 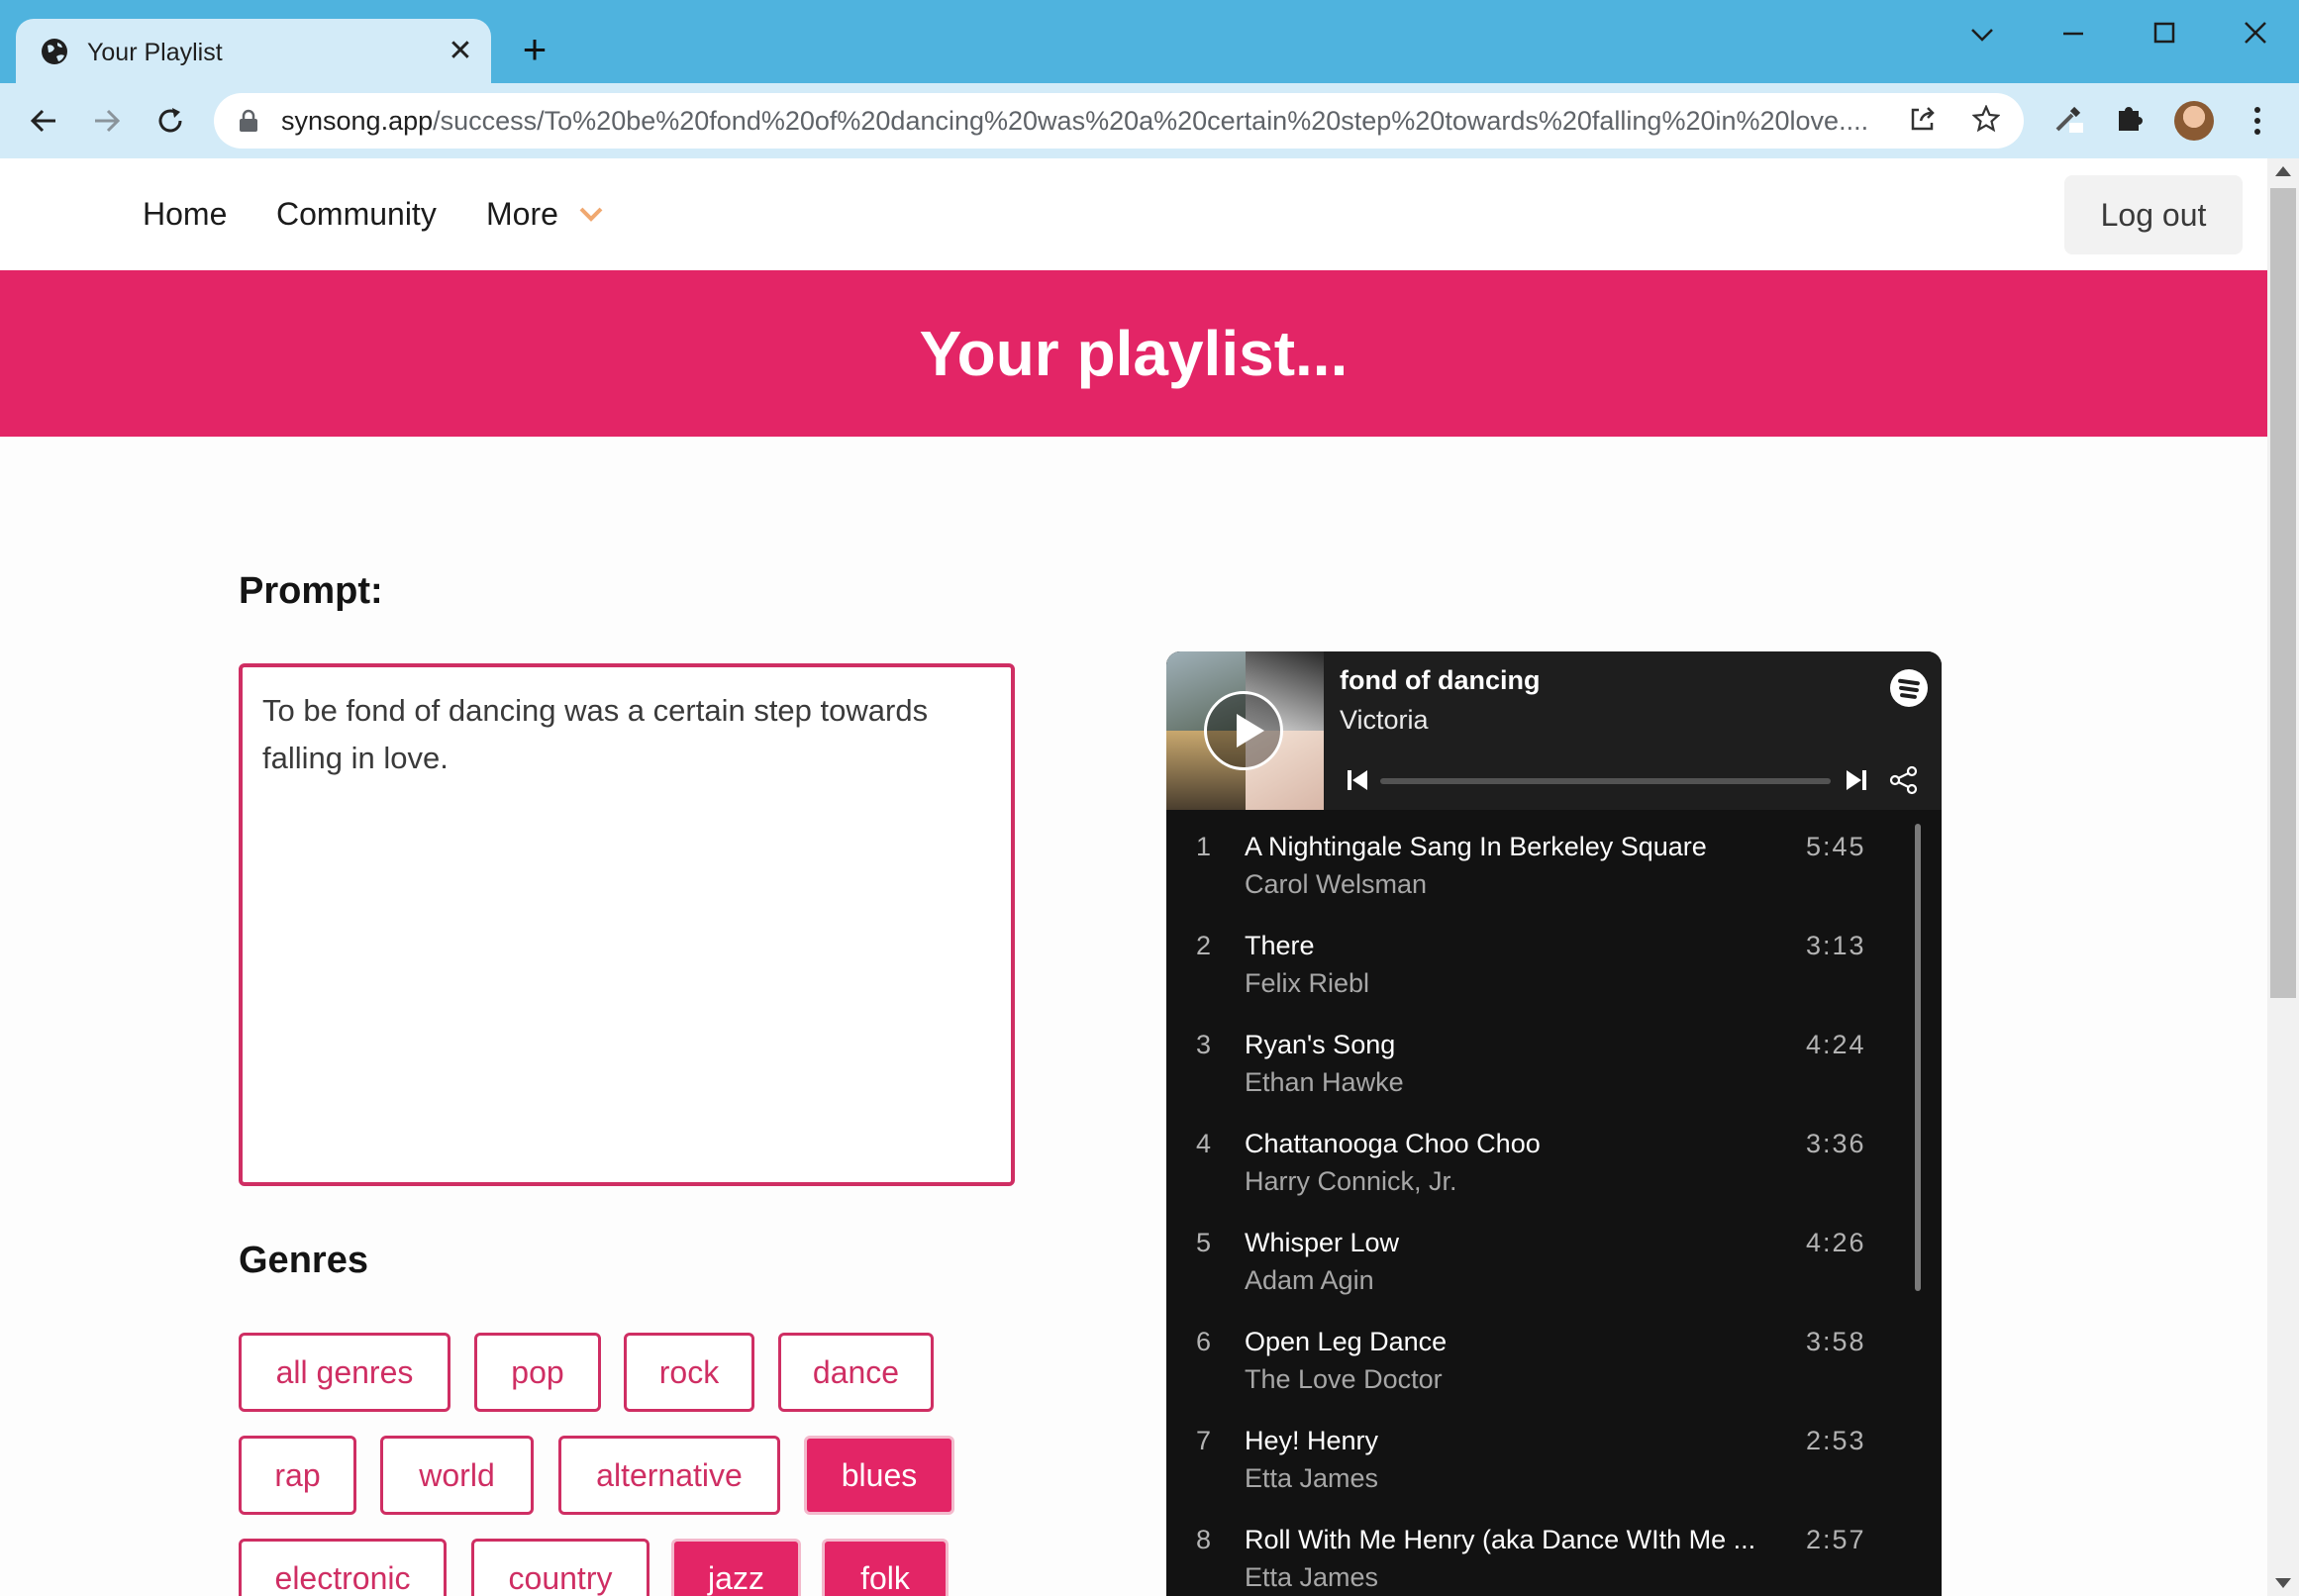 I want to click on track-title: Open Leg Dance, so click(x=1346, y=1341).